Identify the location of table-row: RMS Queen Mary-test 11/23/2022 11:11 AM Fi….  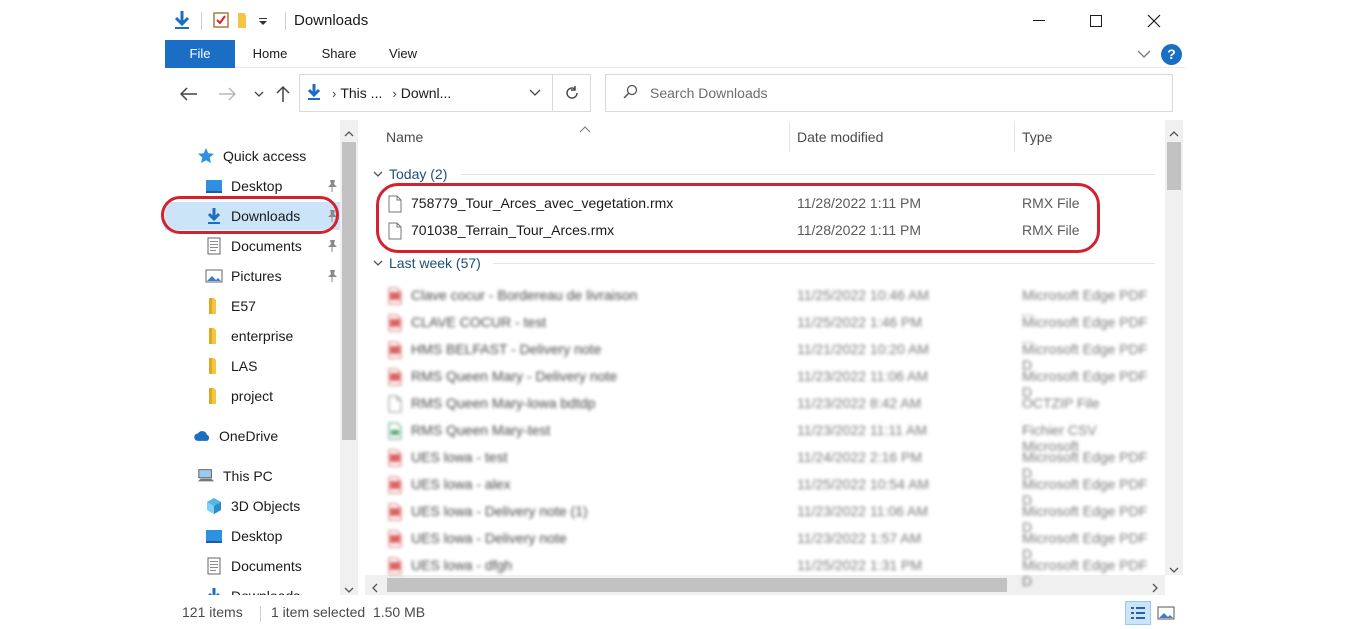
(769, 436).